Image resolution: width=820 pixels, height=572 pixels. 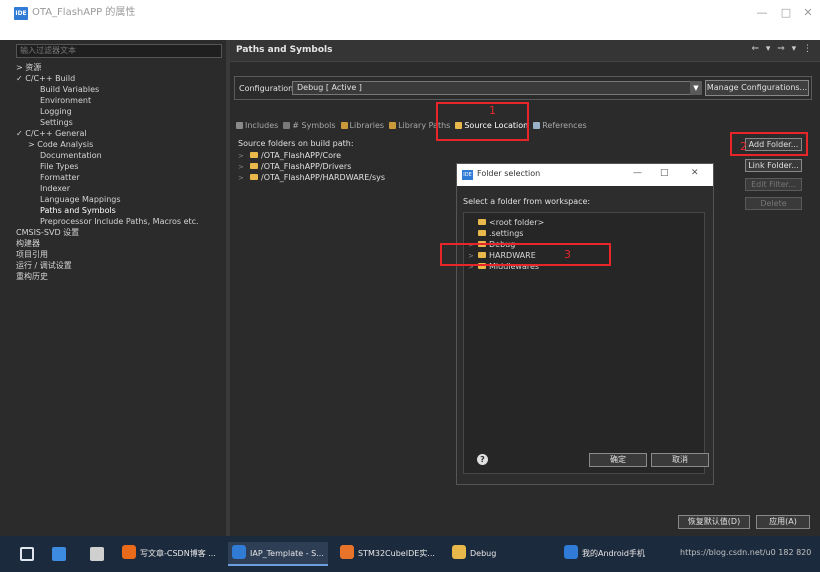 What do you see at coordinates (120, 89) in the screenshot?
I see `sidebar-item: Build Variables` at bounding box center [120, 89].